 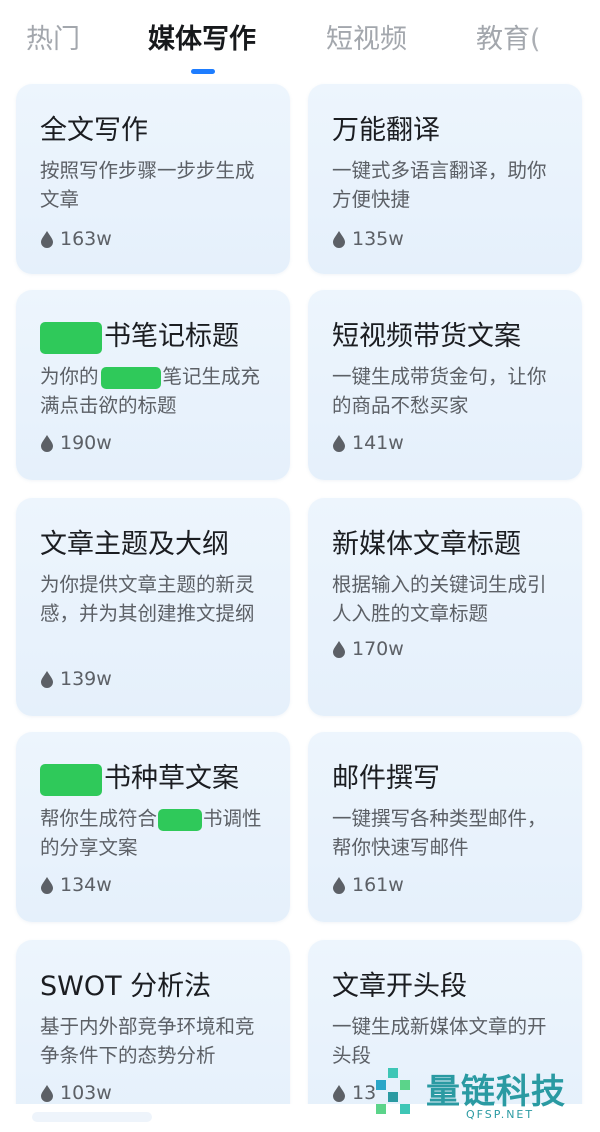 What do you see at coordinates (439, 833) in the screenshot?
I see `card-description: 一键撰写各种类型邮件，帮你快速写邮件` at bounding box center [439, 833].